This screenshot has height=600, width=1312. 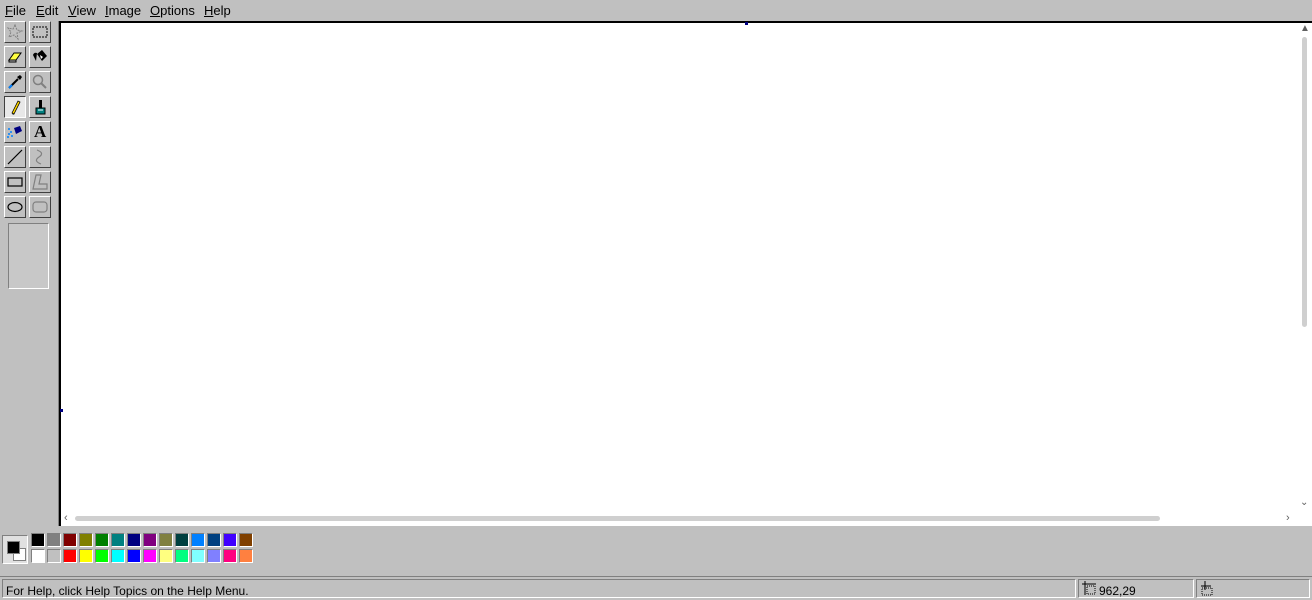 I want to click on resize-handle-top, so click(x=746, y=23).